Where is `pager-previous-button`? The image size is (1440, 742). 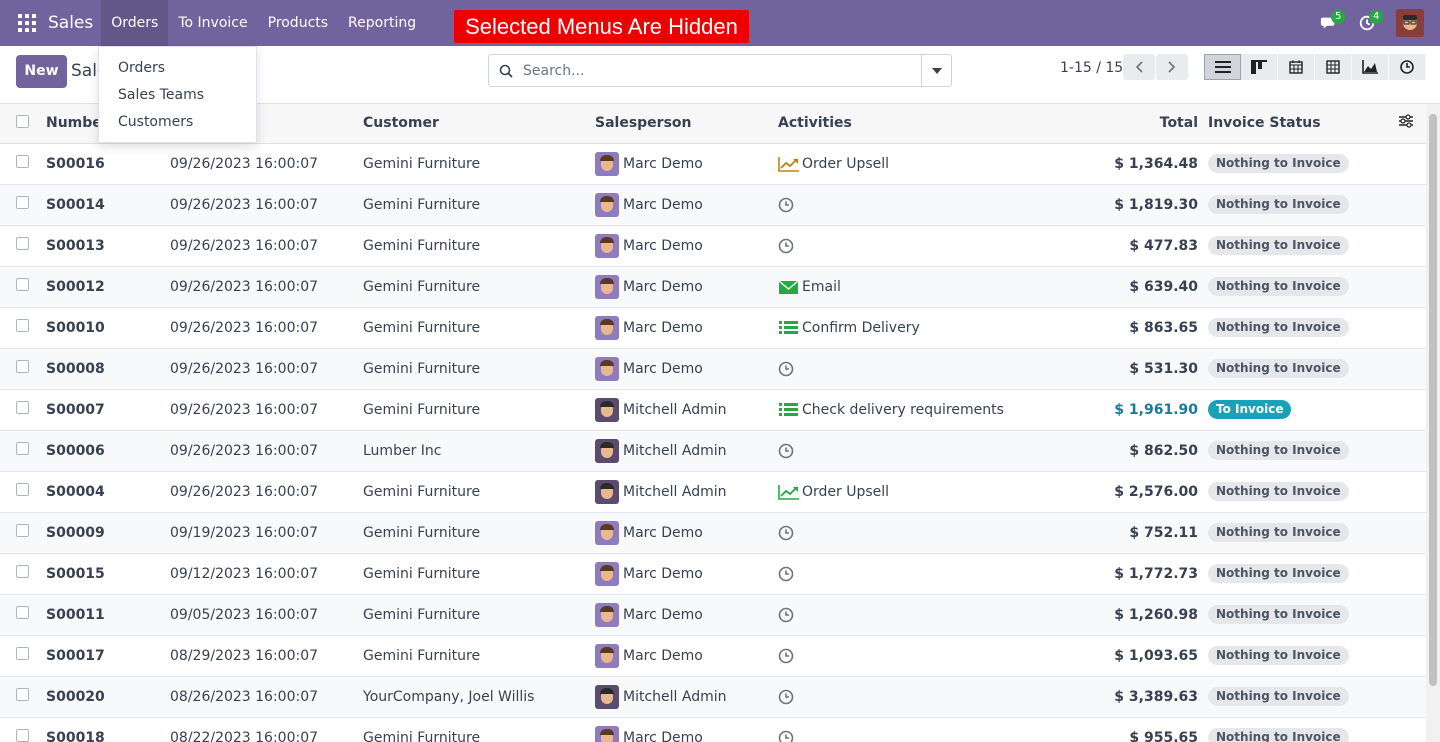 pager-previous-button is located at coordinates (1139, 67).